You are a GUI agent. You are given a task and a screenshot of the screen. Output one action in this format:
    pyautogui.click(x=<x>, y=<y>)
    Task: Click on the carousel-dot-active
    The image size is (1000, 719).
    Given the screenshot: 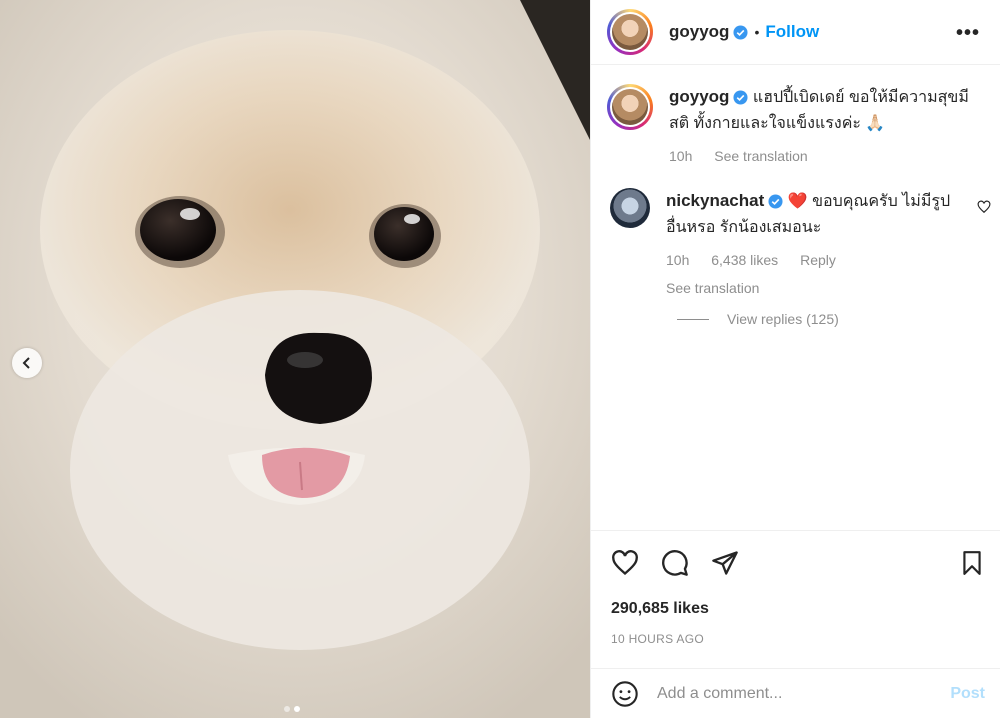 What is the action you would take?
    pyautogui.click(x=297, y=709)
    